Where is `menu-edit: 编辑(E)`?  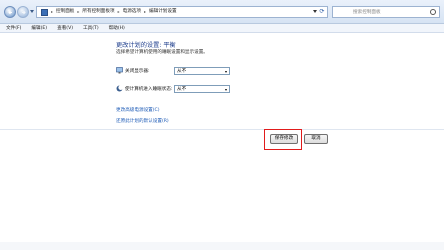 menu-edit: 编辑(E) is located at coordinates (39, 28).